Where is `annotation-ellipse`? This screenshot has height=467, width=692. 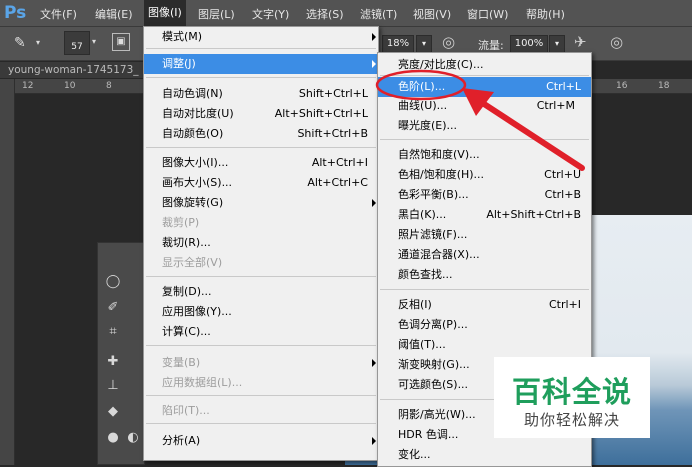 annotation-ellipse is located at coordinates (421, 85).